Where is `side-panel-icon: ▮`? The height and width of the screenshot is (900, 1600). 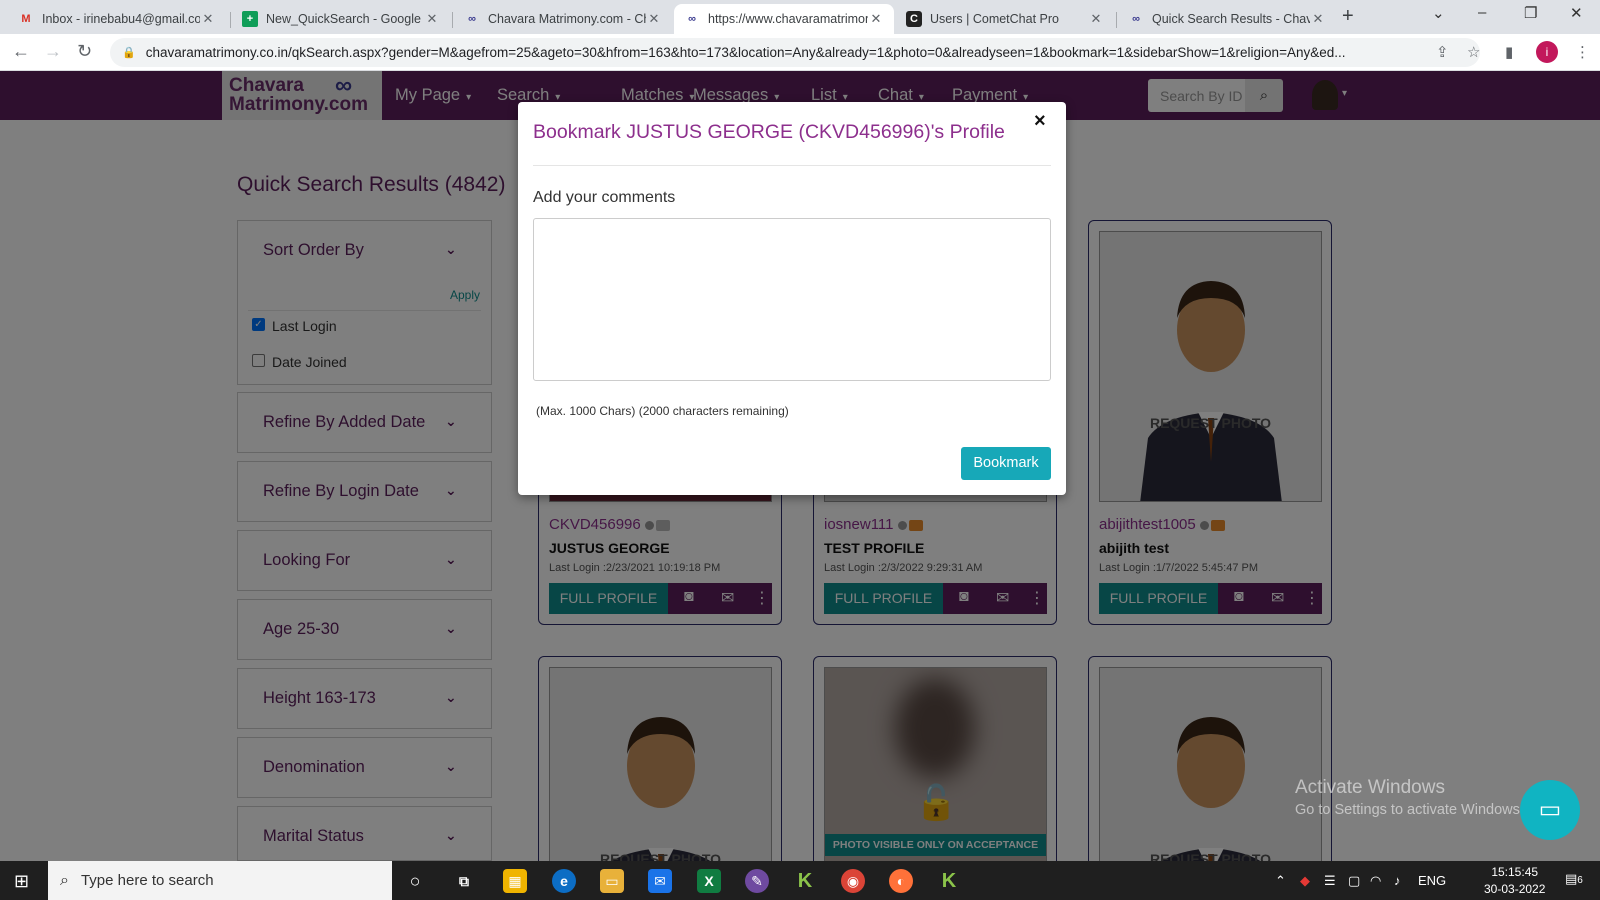
side-panel-icon: ▮ is located at coordinates (1509, 52).